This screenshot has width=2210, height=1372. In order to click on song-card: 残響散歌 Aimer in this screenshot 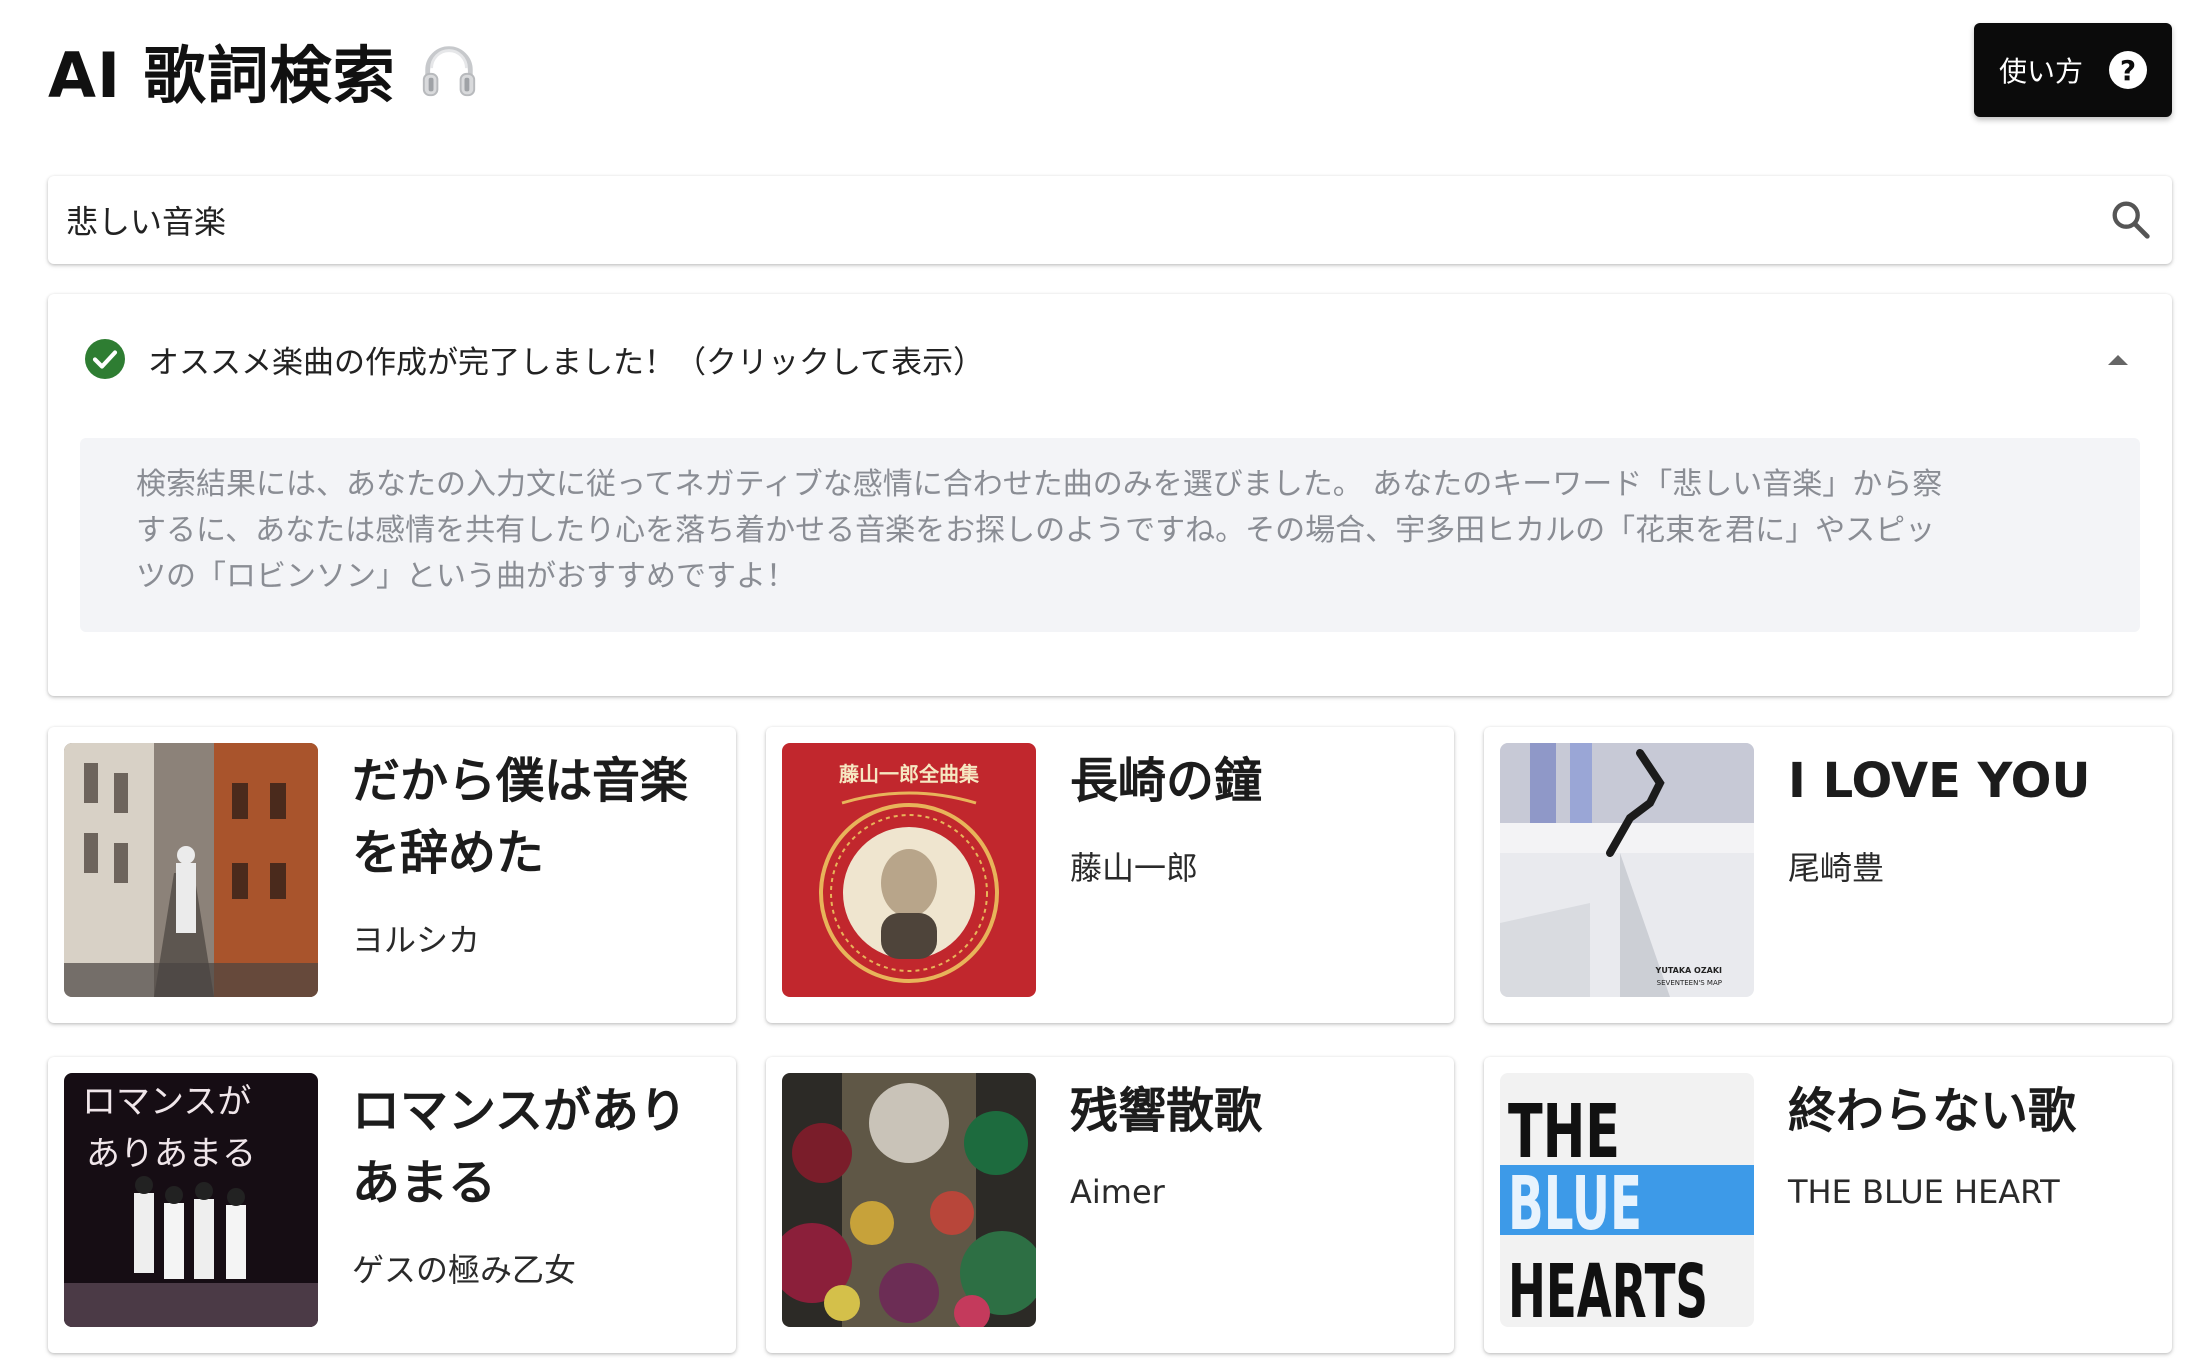, I will do `click(1110, 1205)`.